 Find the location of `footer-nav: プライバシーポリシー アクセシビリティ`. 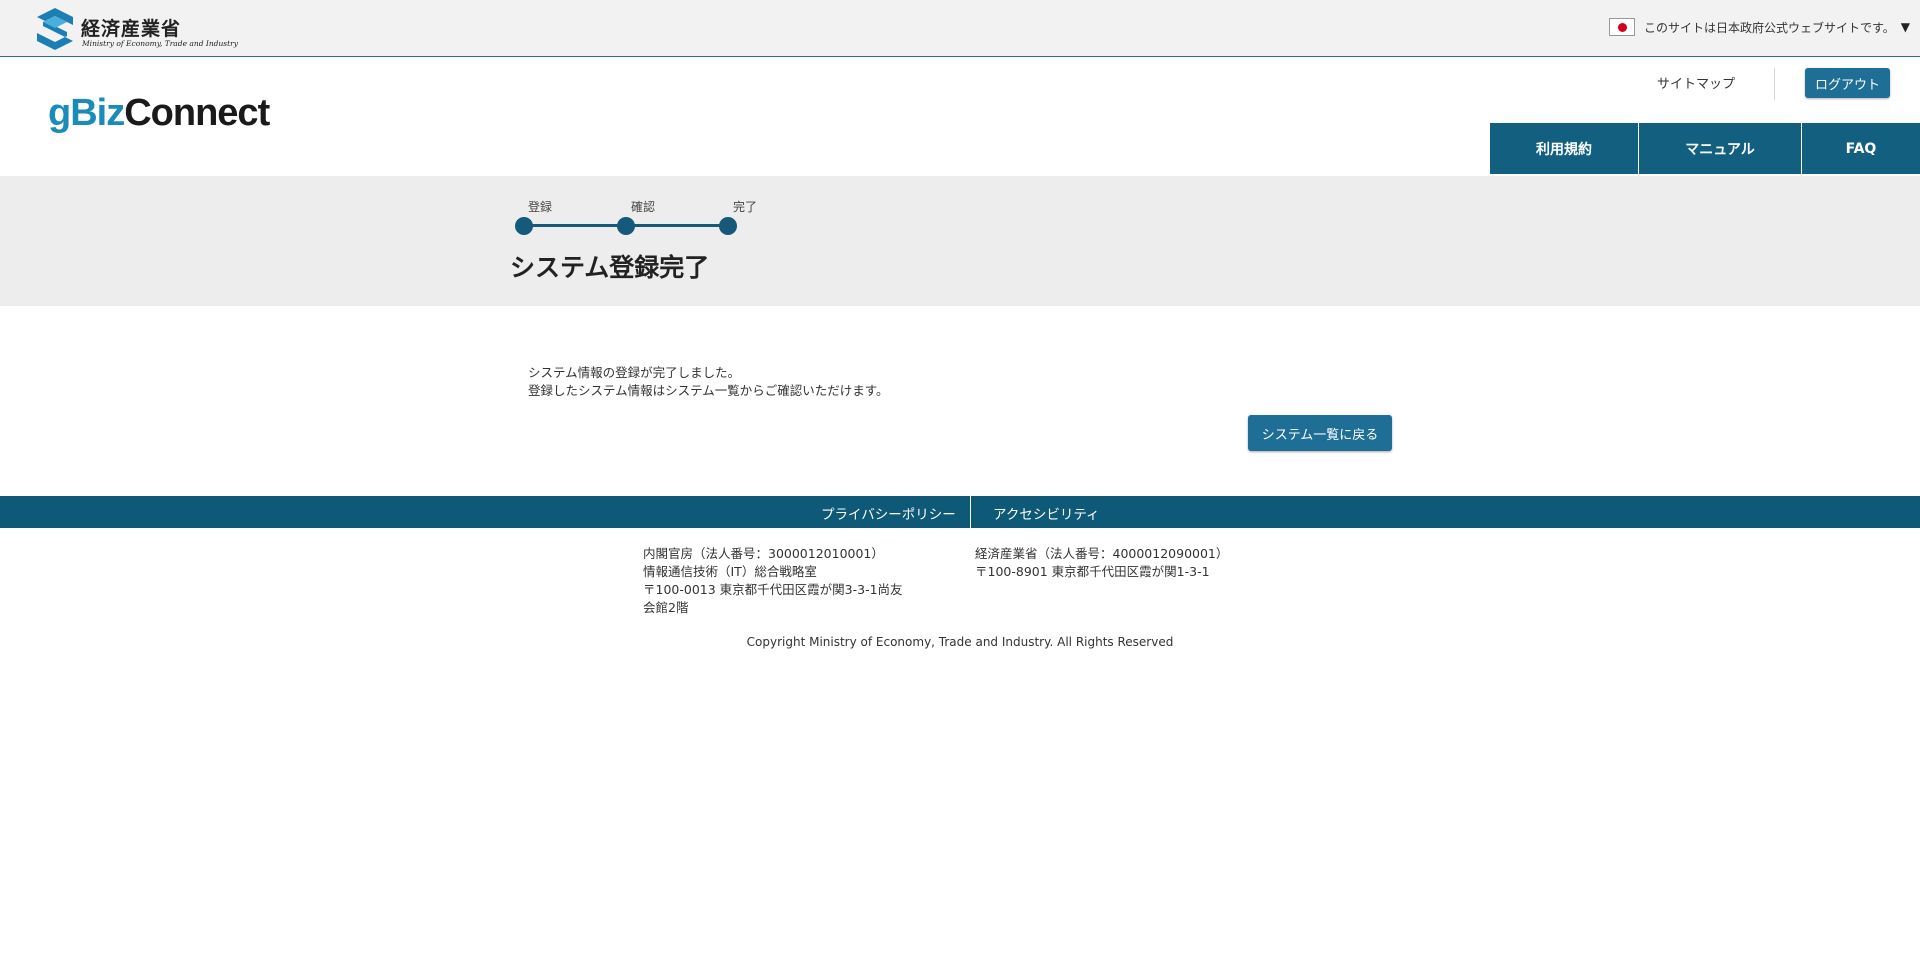

footer-nav: プライバシーポリシー アクセシビリティ is located at coordinates (960, 512).